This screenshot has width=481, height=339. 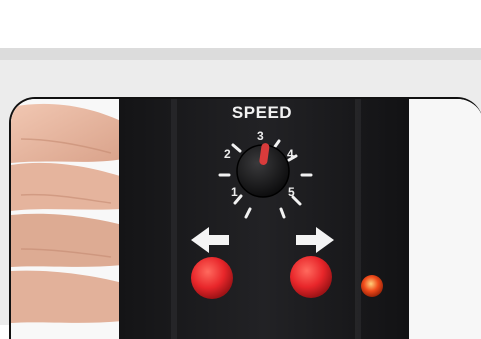 What do you see at coordinates (227, 154) in the screenshot?
I see `dial-number-2: 2` at bounding box center [227, 154].